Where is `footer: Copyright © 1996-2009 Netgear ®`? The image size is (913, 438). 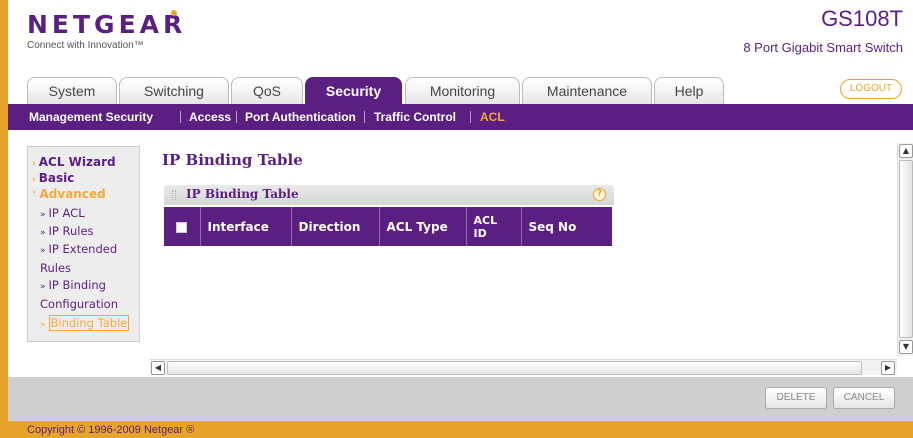 footer: Copyright © 1996-2009 Netgear ® is located at coordinates (460, 429).